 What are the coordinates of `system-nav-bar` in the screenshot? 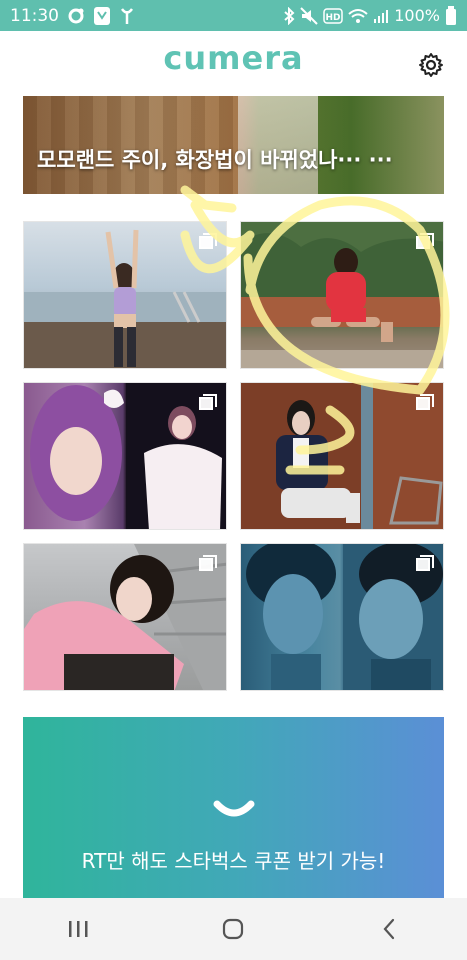 It's located at (233, 929).